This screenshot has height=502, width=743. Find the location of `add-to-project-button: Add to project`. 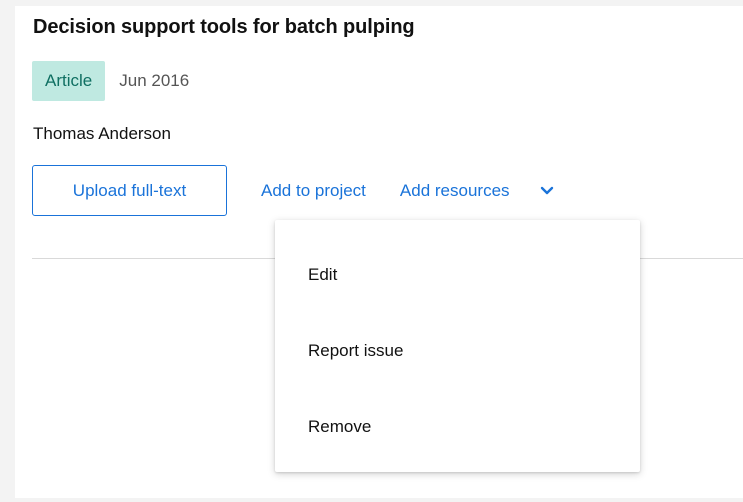

add-to-project-button: Add to project is located at coordinates (313, 191).